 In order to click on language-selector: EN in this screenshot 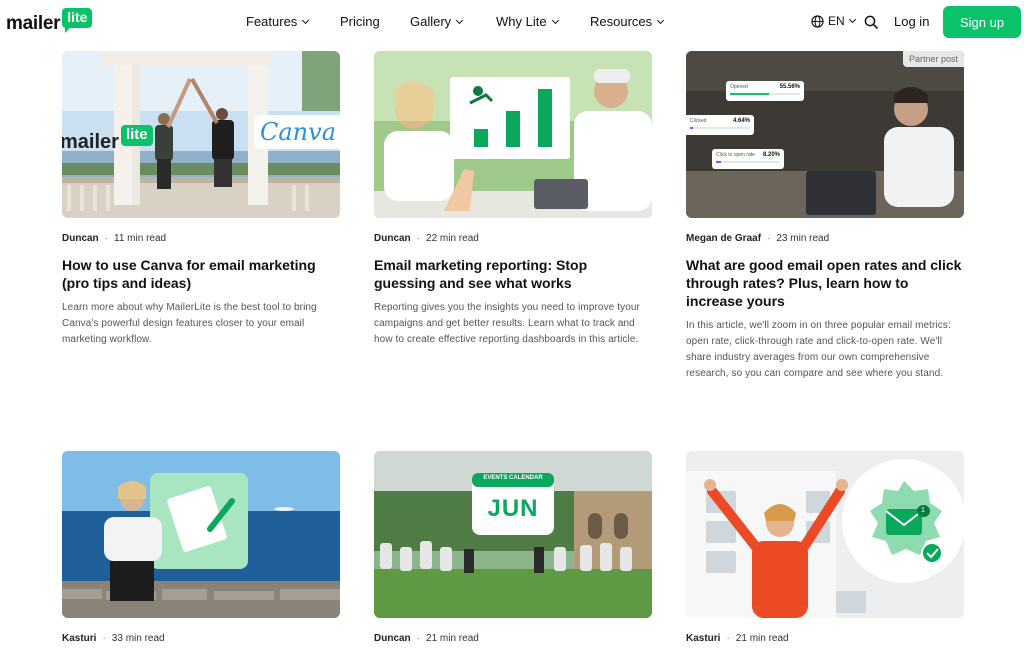, I will do `click(833, 21)`.